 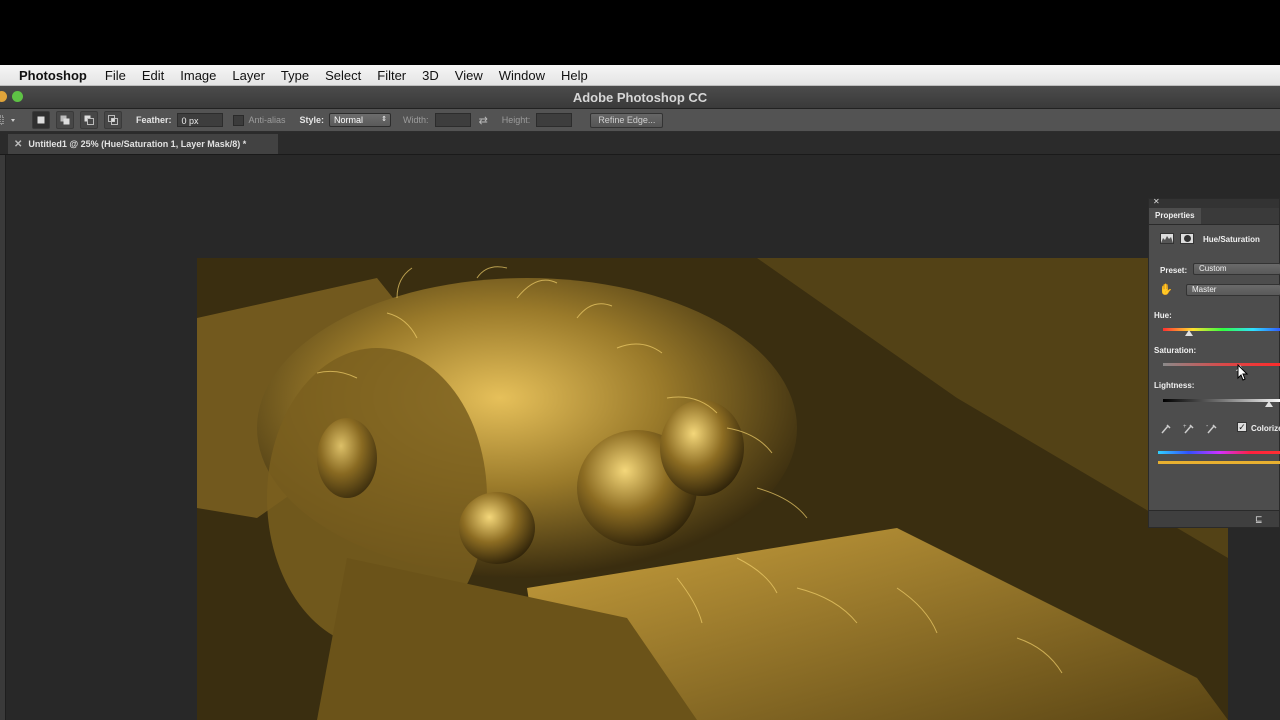 What do you see at coordinates (416, 120) in the screenshot?
I see `width-label: Width:` at bounding box center [416, 120].